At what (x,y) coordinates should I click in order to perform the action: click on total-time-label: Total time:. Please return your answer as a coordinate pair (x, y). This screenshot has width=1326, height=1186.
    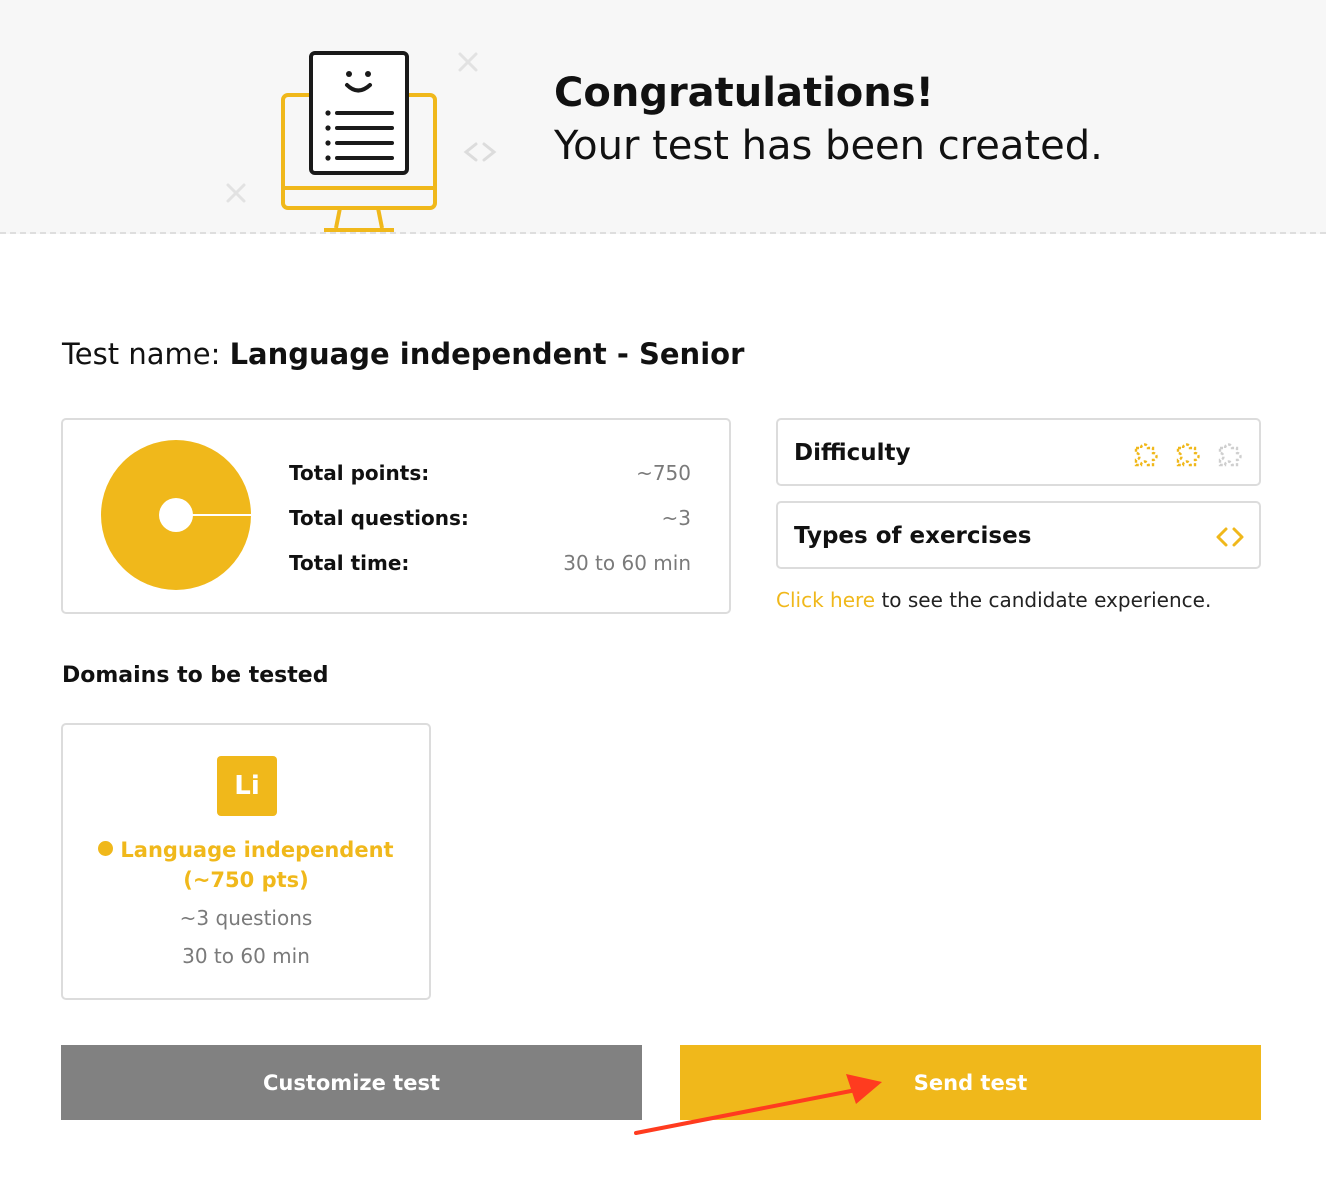
    Looking at the image, I should click on (349, 563).